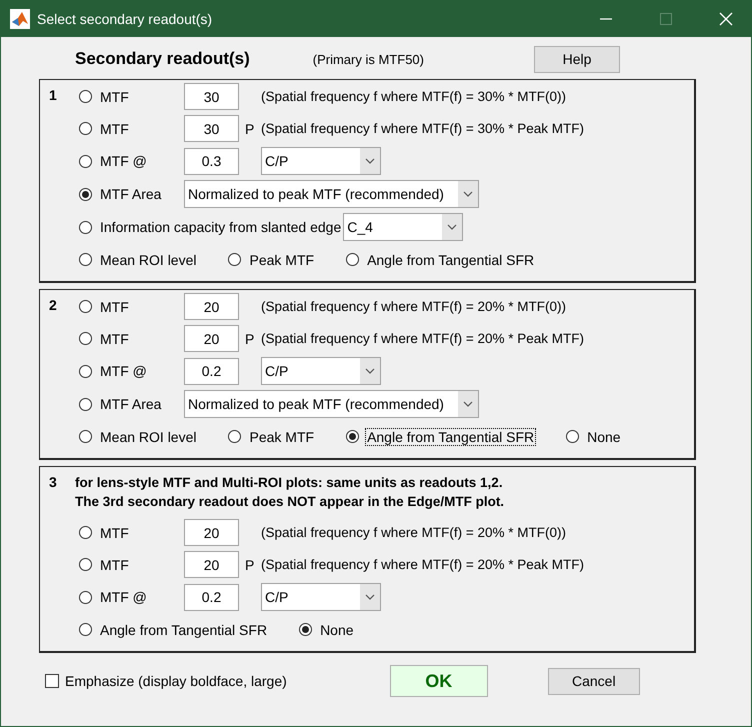 The height and width of the screenshot is (727, 752). What do you see at coordinates (162, 59) in the screenshot?
I see `dialog-heading: Secondary readout(s)` at bounding box center [162, 59].